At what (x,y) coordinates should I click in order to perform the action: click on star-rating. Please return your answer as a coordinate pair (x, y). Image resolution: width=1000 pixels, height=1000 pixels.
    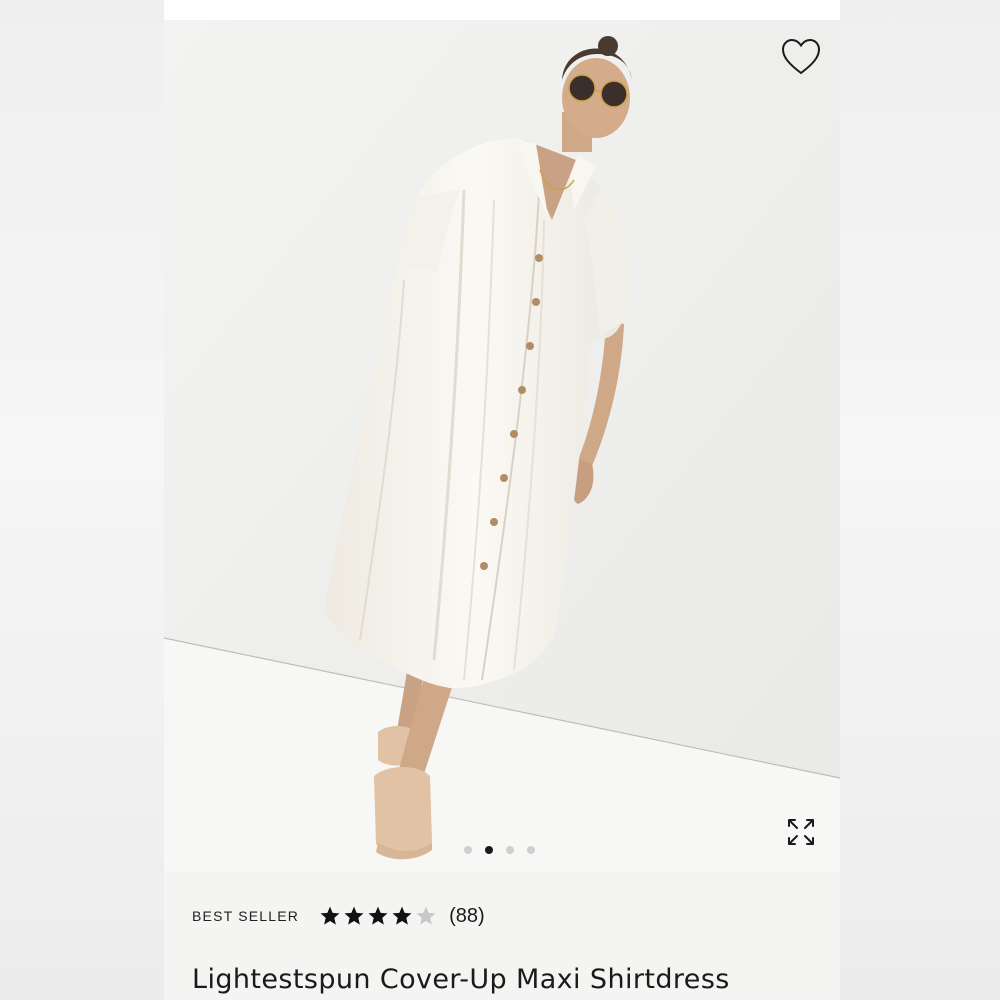
    Looking at the image, I should click on (378, 916).